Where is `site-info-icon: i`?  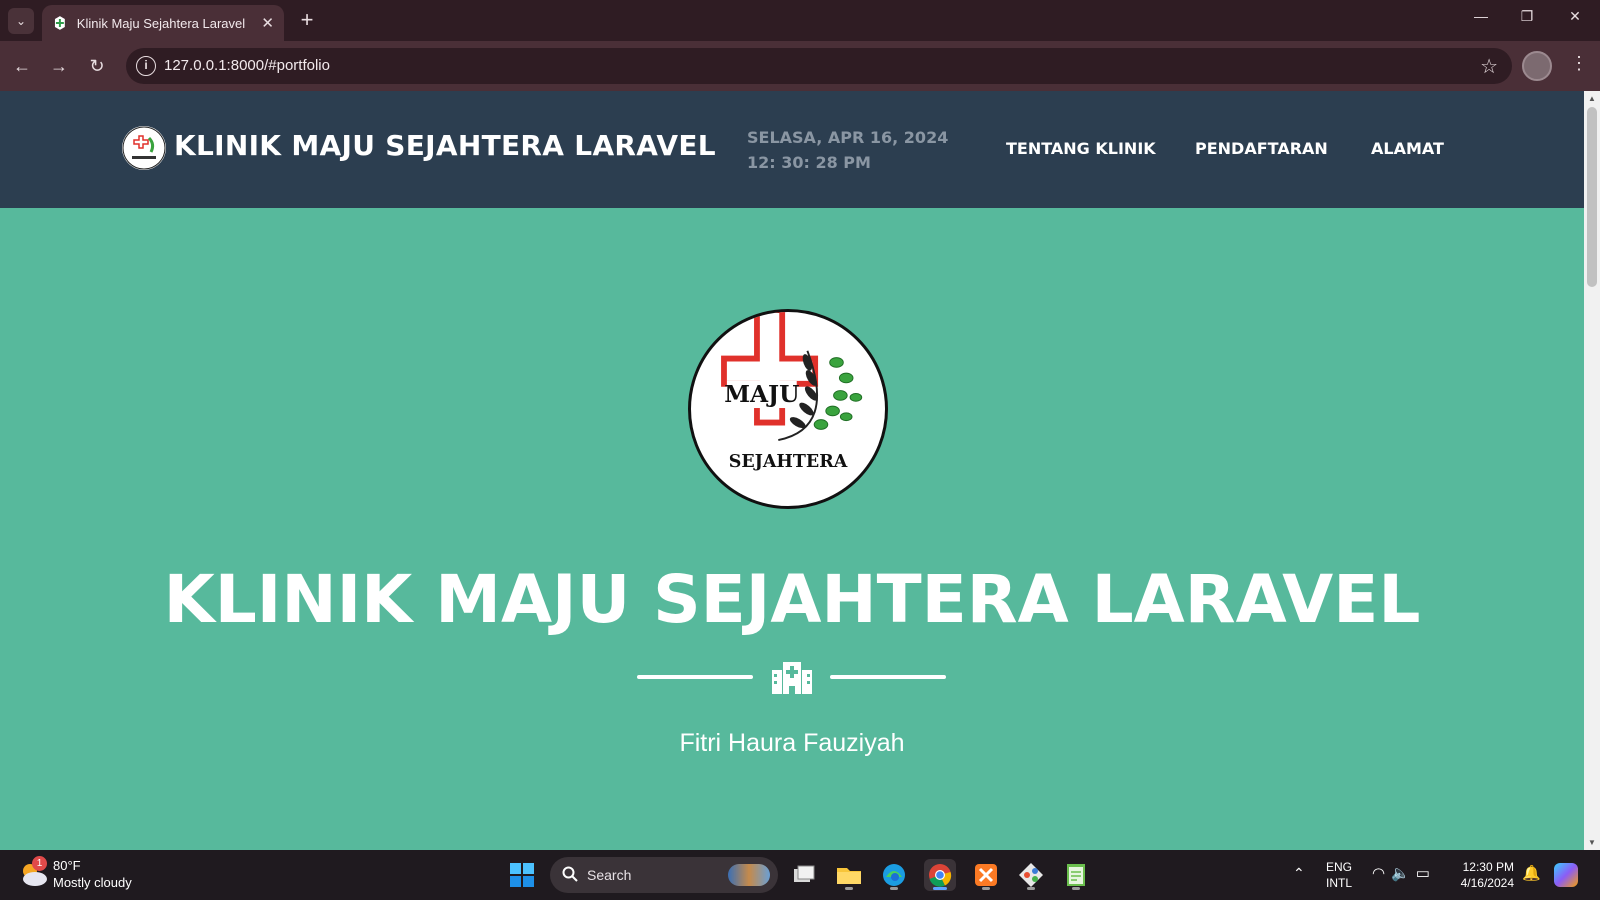
site-info-icon: i is located at coordinates (146, 66).